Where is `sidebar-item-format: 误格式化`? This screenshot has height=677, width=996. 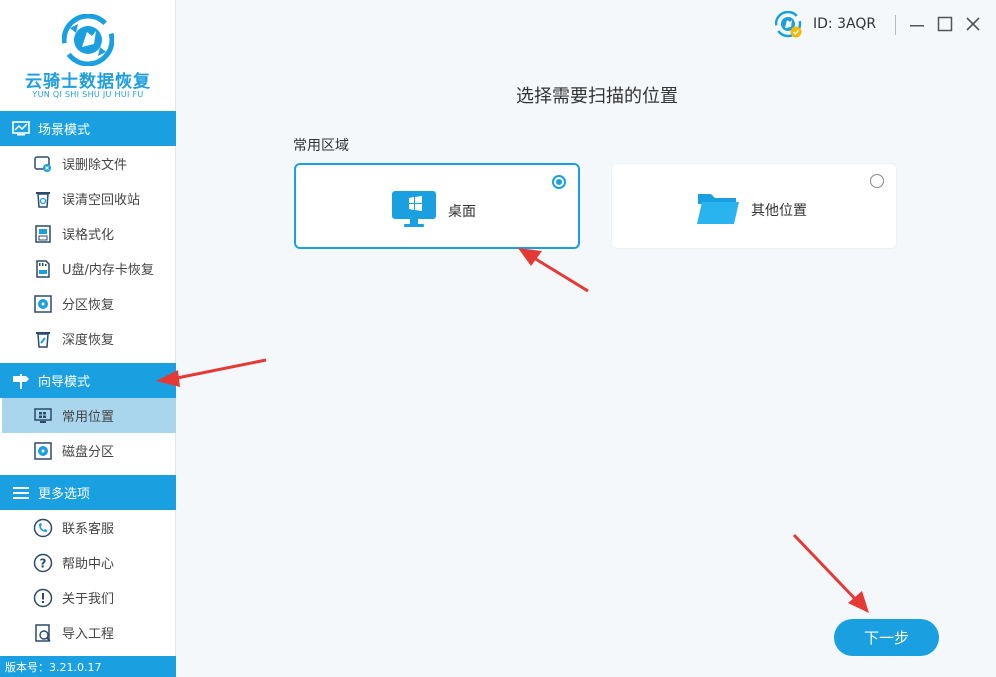
sidebar-item-format: 误格式化 is located at coordinates (88, 233).